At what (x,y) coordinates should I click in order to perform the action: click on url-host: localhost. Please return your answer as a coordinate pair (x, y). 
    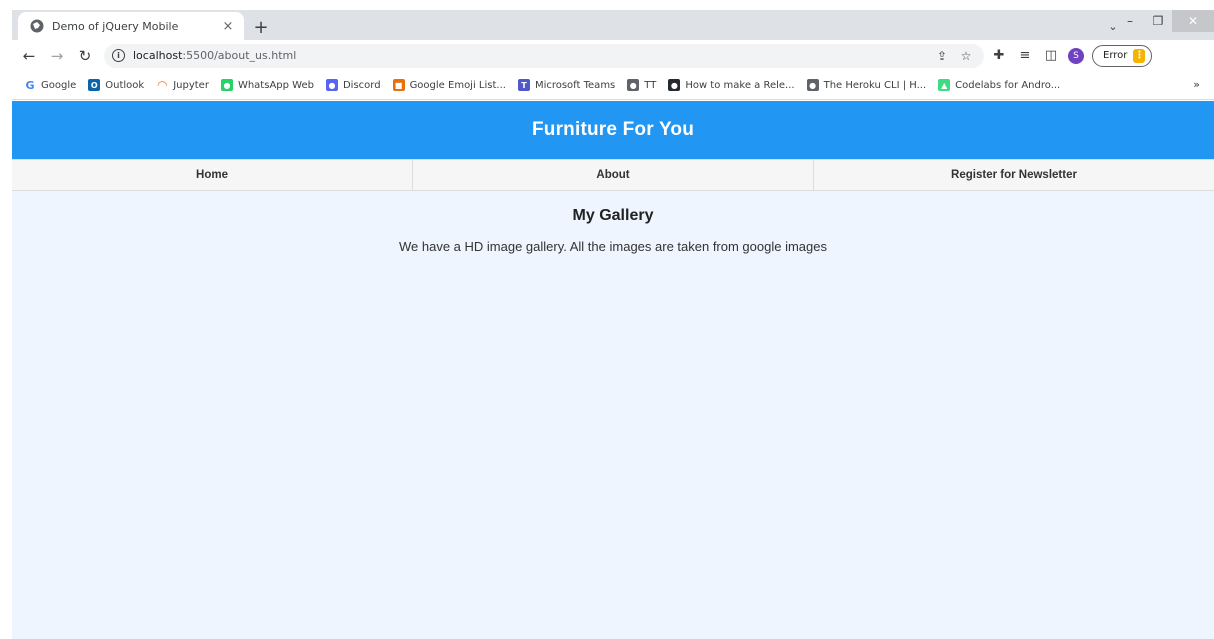
    Looking at the image, I should click on (158, 55).